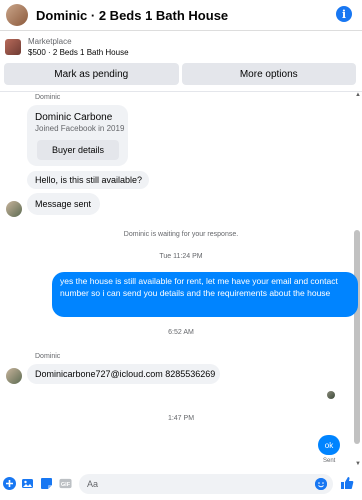 This screenshot has height=500, width=362. I want to click on message-placeholder: Aa, so click(93, 484).